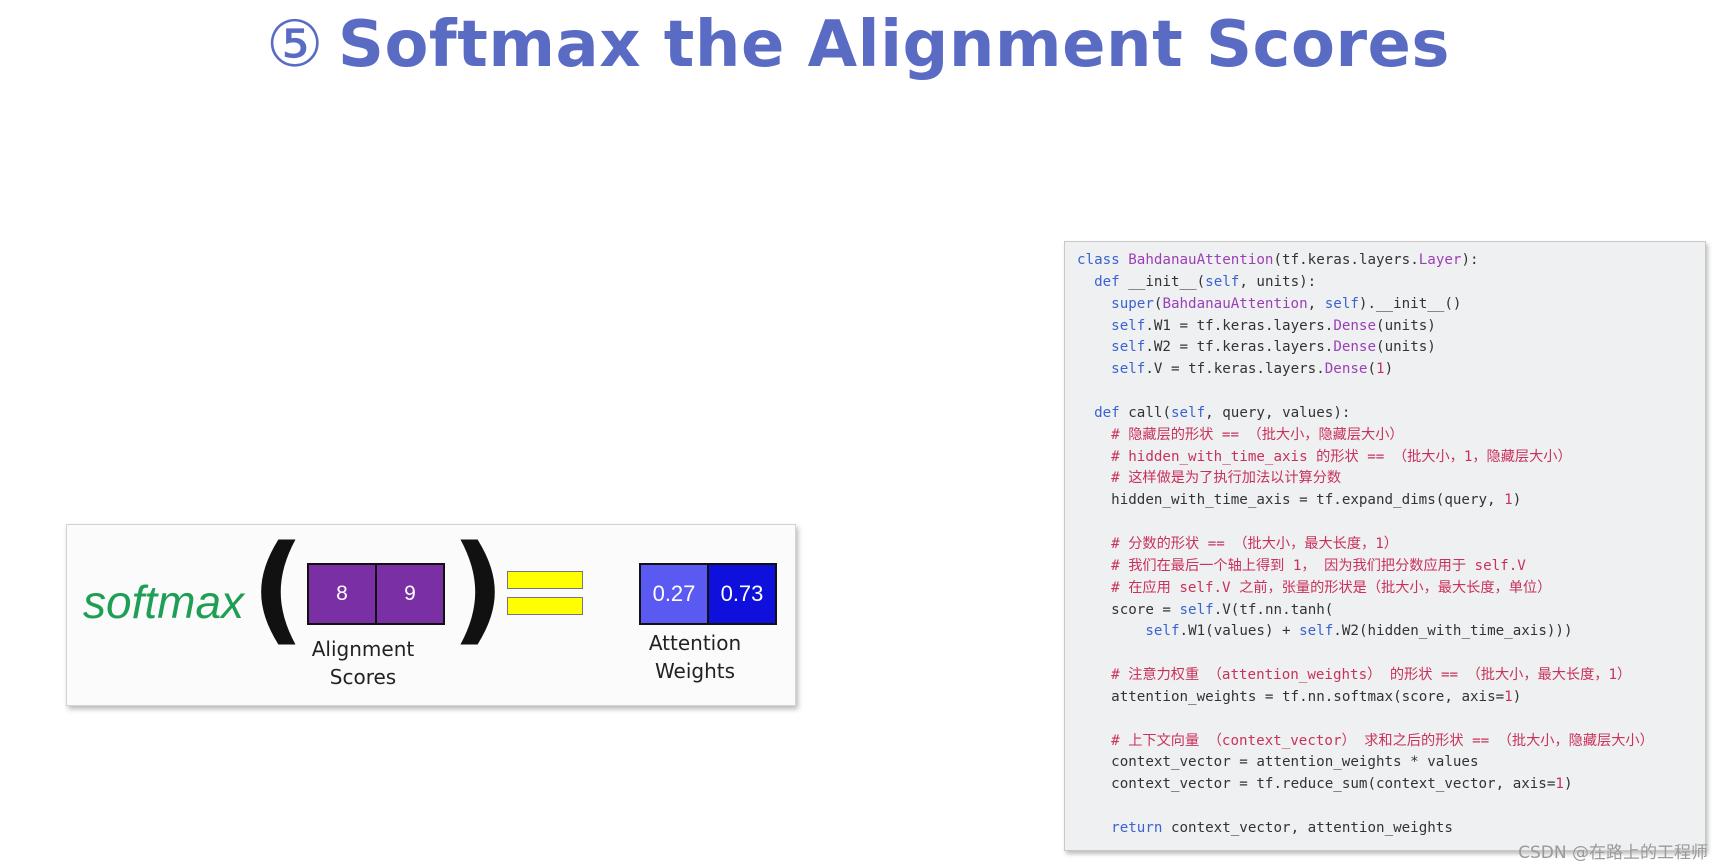 This screenshot has height=866, width=1716. Describe the element at coordinates (342, 594) in the screenshot. I see `score-cell: 8` at that location.